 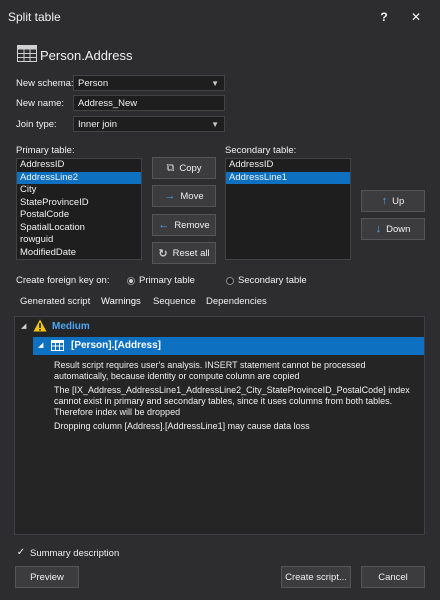 I want to click on copy-button: ⧉ Copy, so click(x=184, y=168).